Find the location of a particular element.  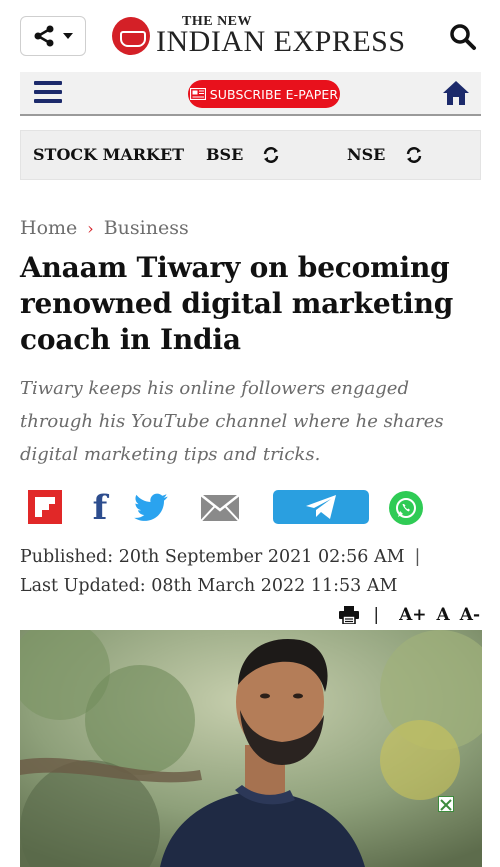

newspaper-icon is located at coordinates (197, 94).